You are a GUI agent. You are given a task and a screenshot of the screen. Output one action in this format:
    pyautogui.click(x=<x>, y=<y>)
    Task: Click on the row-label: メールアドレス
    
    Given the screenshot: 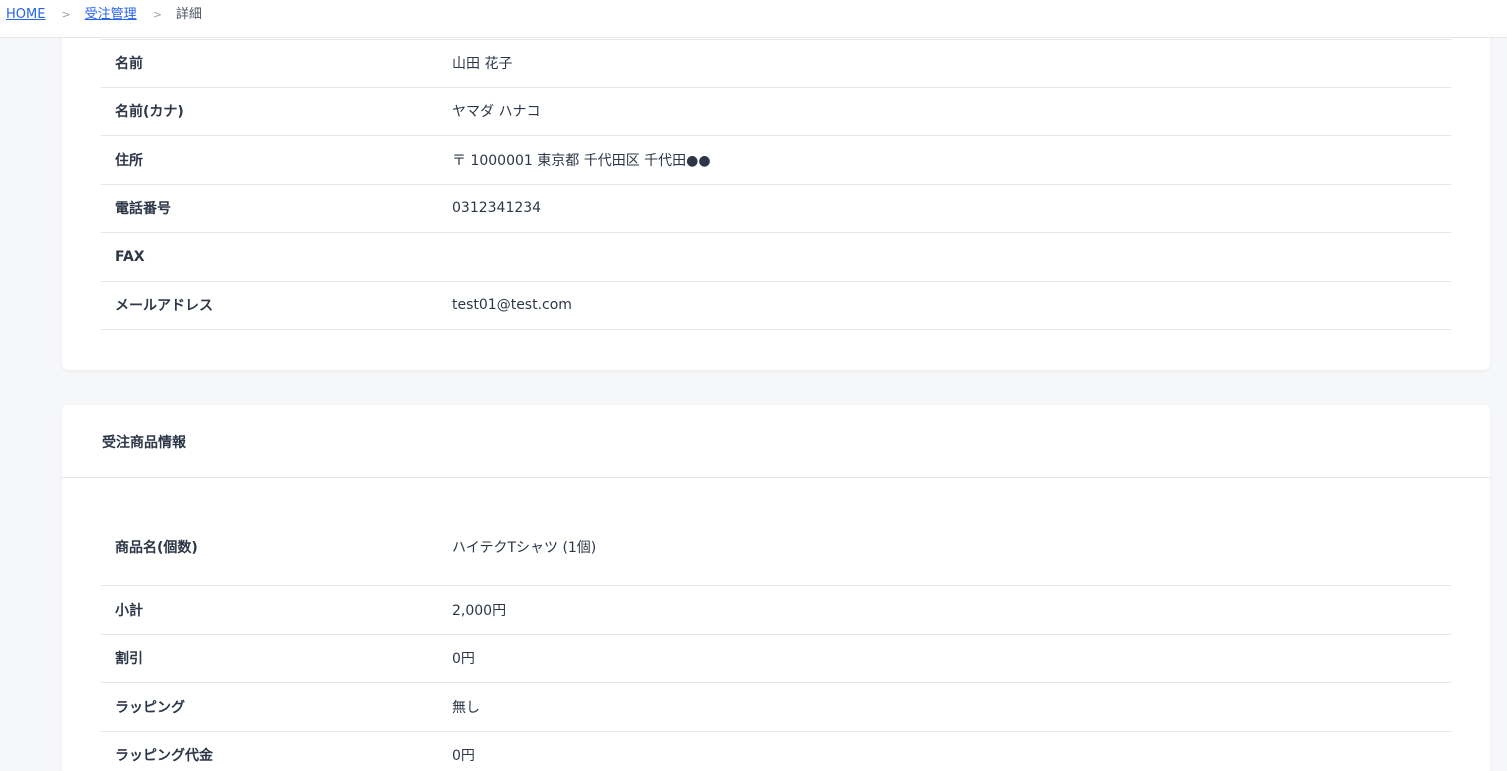 What is the action you would take?
    pyautogui.click(x=164, y=306)
    